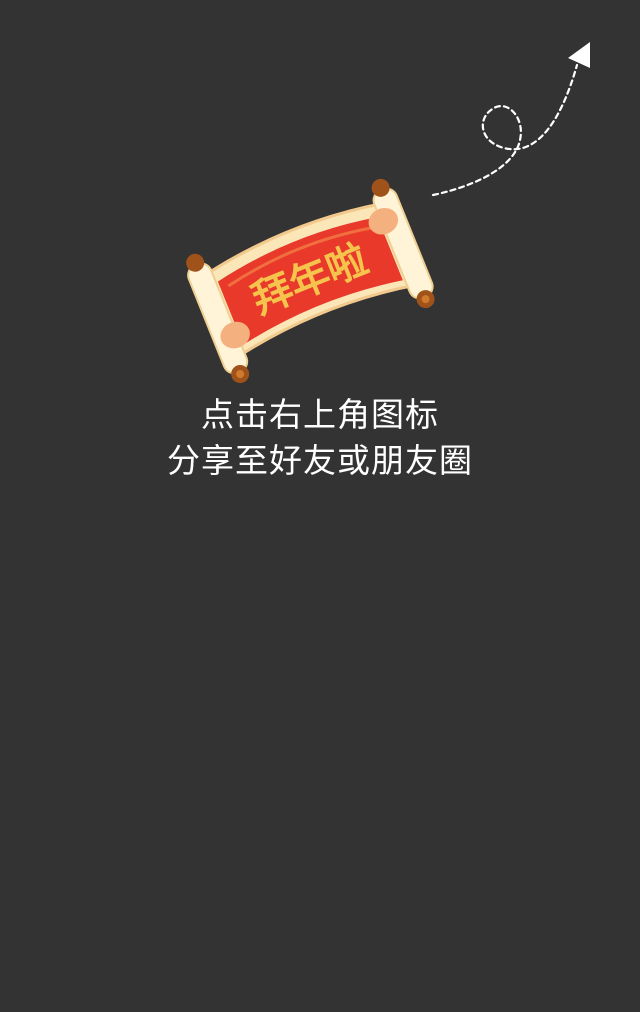  What do you see at coordinates (510, 119) in the screenshot?
I see `dashed-curved-arrow-icon` at bounding box center [510, 119].